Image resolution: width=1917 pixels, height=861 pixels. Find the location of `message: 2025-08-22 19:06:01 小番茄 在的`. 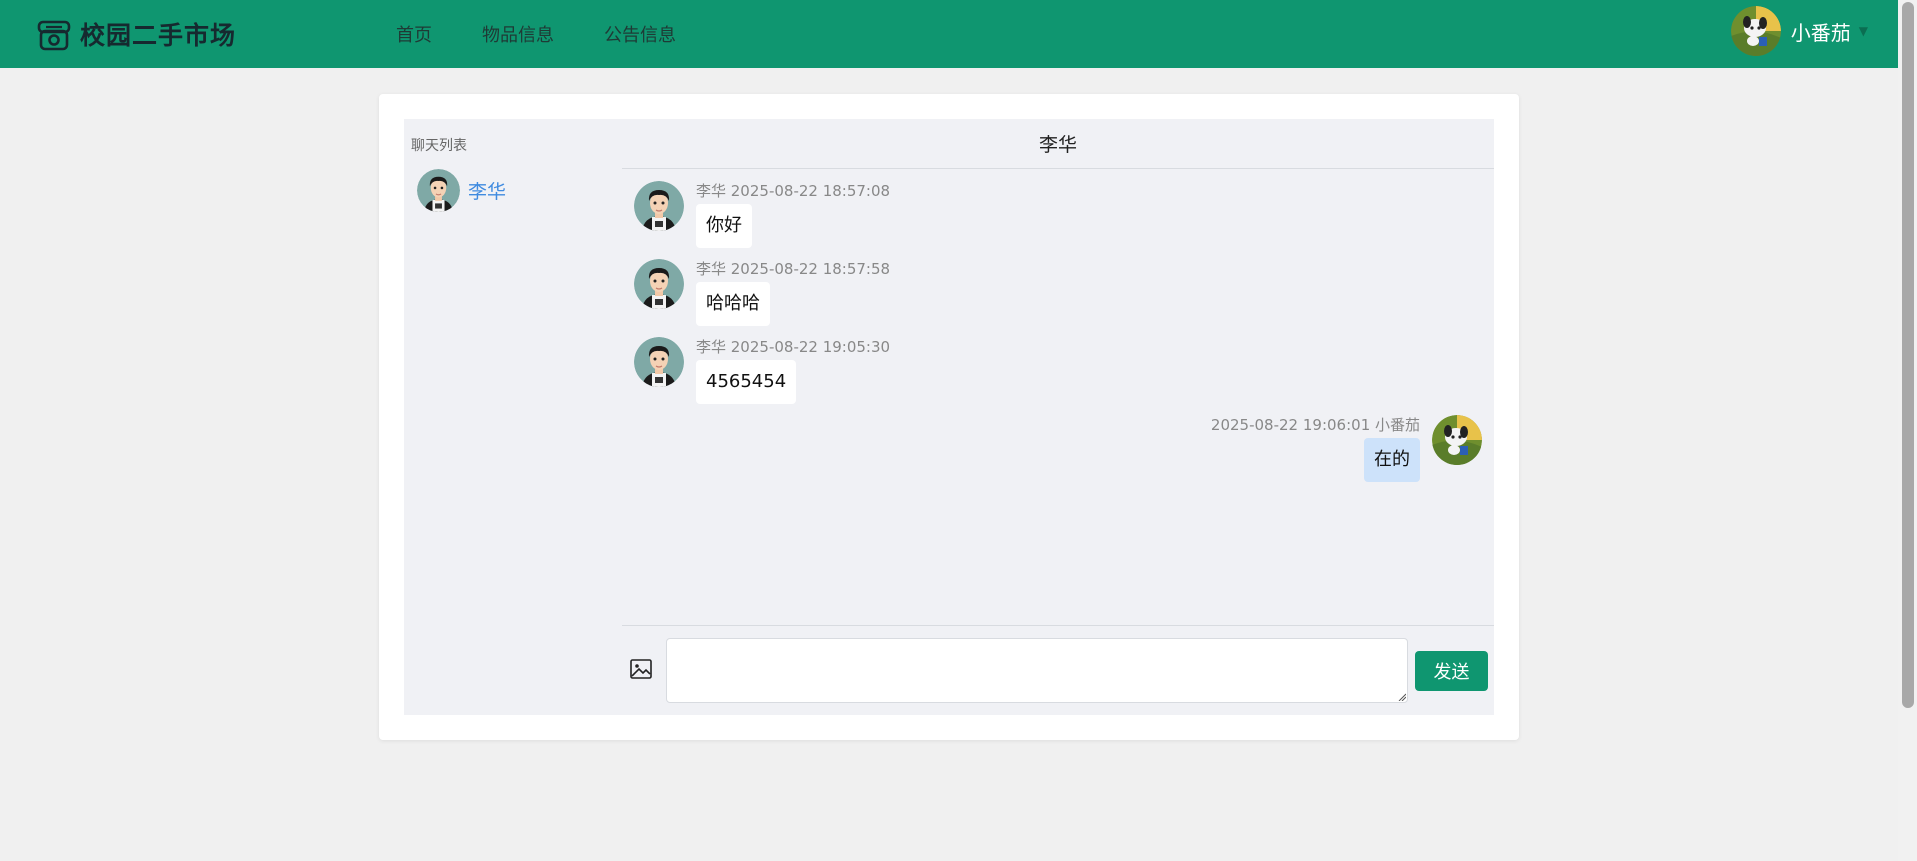

message: 2025-08-22 19:06:01 小番茄 在的 is located at coordinates (1340, 448).